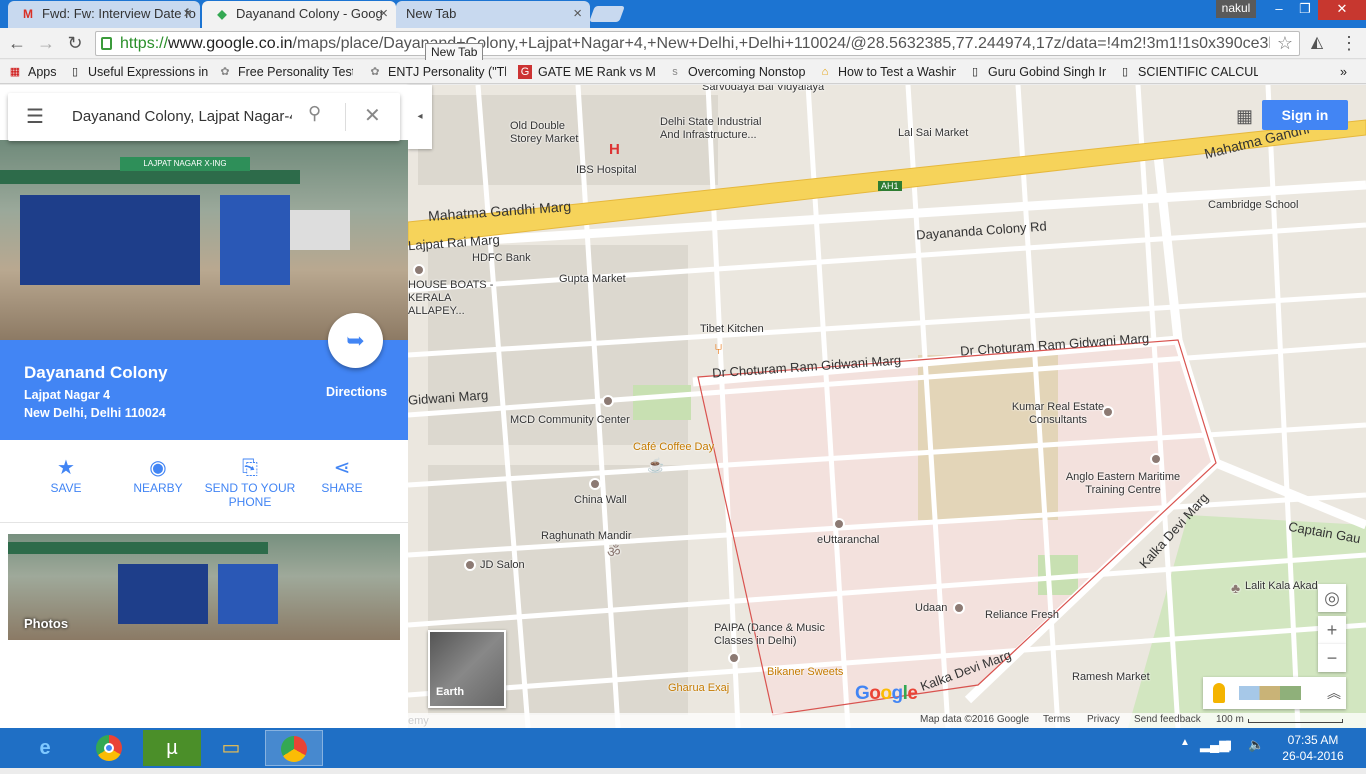 The height and width of the screenshot is (774, 1366). Describe the element at coordinates (342, 475) in the screenshot. I see `share-button: ⋖ SHARE` at that location.